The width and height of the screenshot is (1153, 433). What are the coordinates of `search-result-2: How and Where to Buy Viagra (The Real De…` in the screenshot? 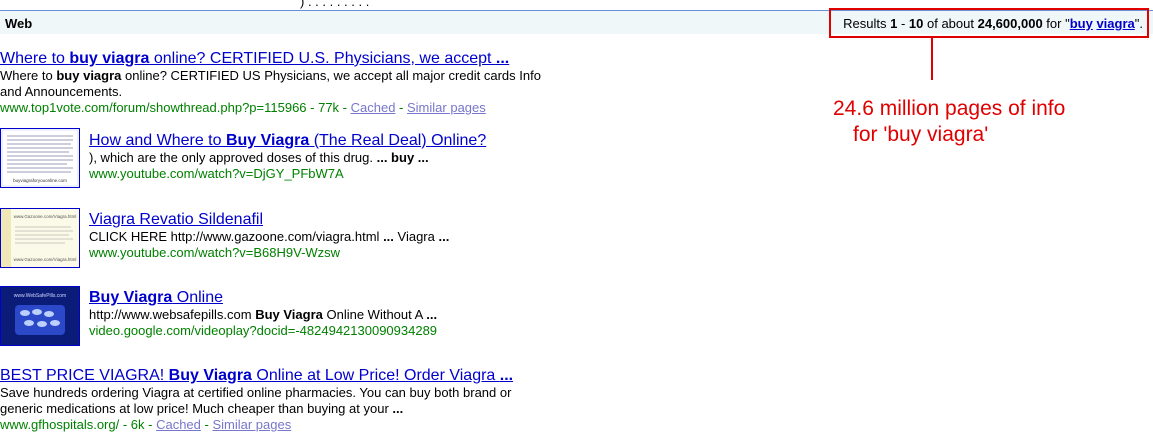 It's located at (364, 156).